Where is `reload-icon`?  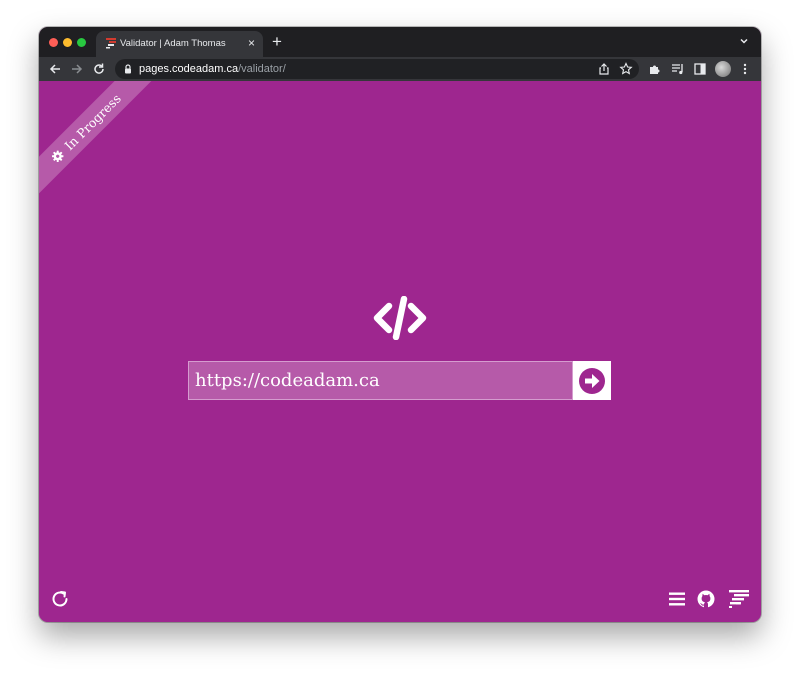 reload-icon is located at coordinates (99, 69).